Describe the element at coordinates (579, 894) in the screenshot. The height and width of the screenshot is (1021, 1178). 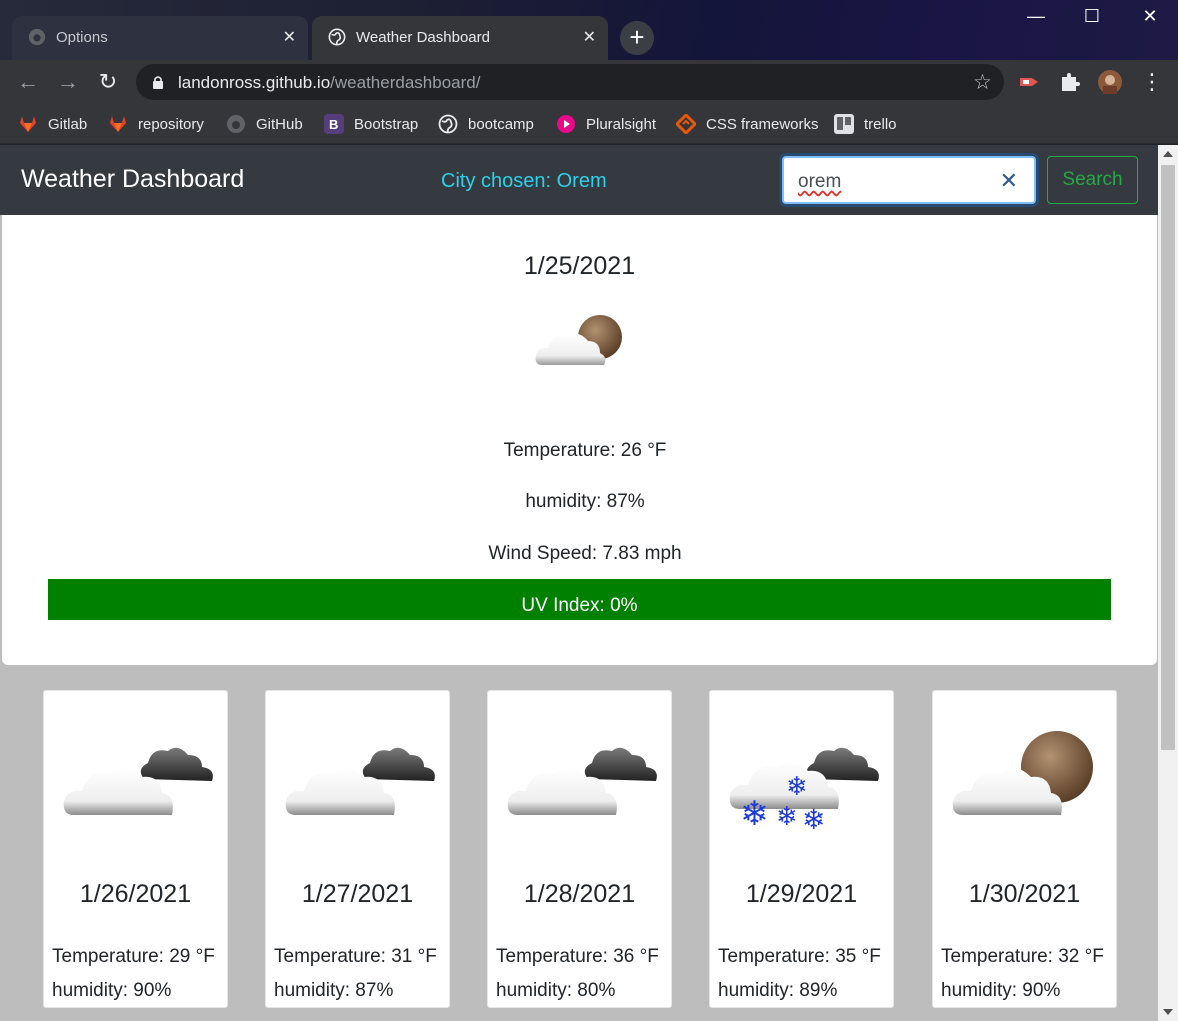
I see `forecast-date: 1/28/2021` at that location.